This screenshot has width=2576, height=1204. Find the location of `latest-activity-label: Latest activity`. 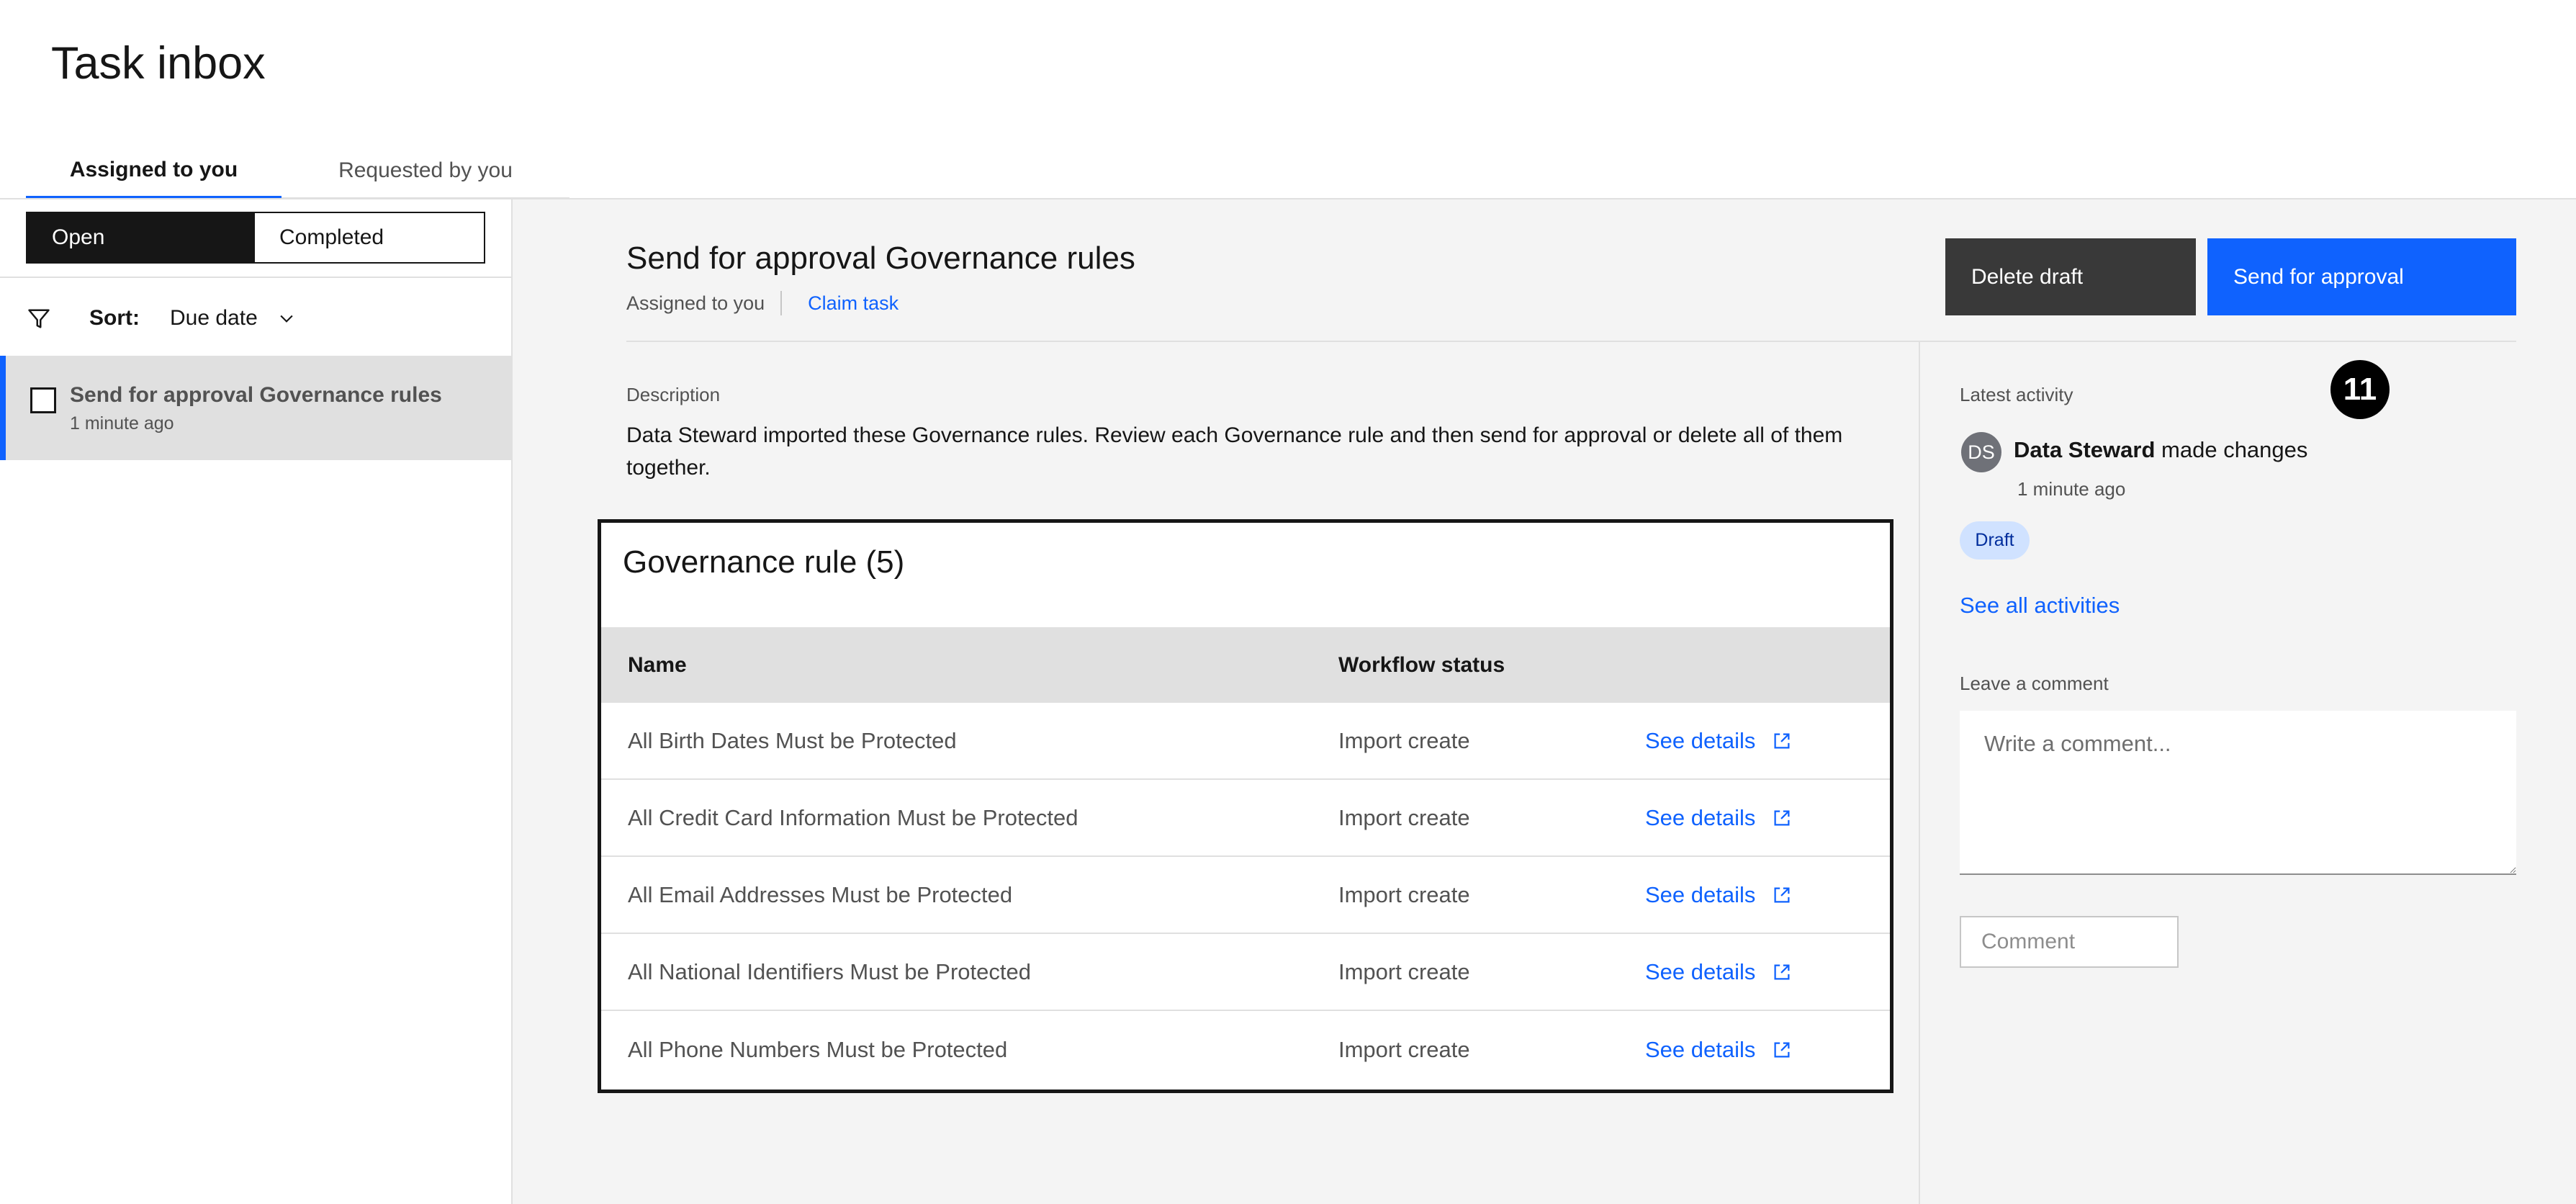

latest-activity-label: Latest activity is located at coordinates (2016, 395).